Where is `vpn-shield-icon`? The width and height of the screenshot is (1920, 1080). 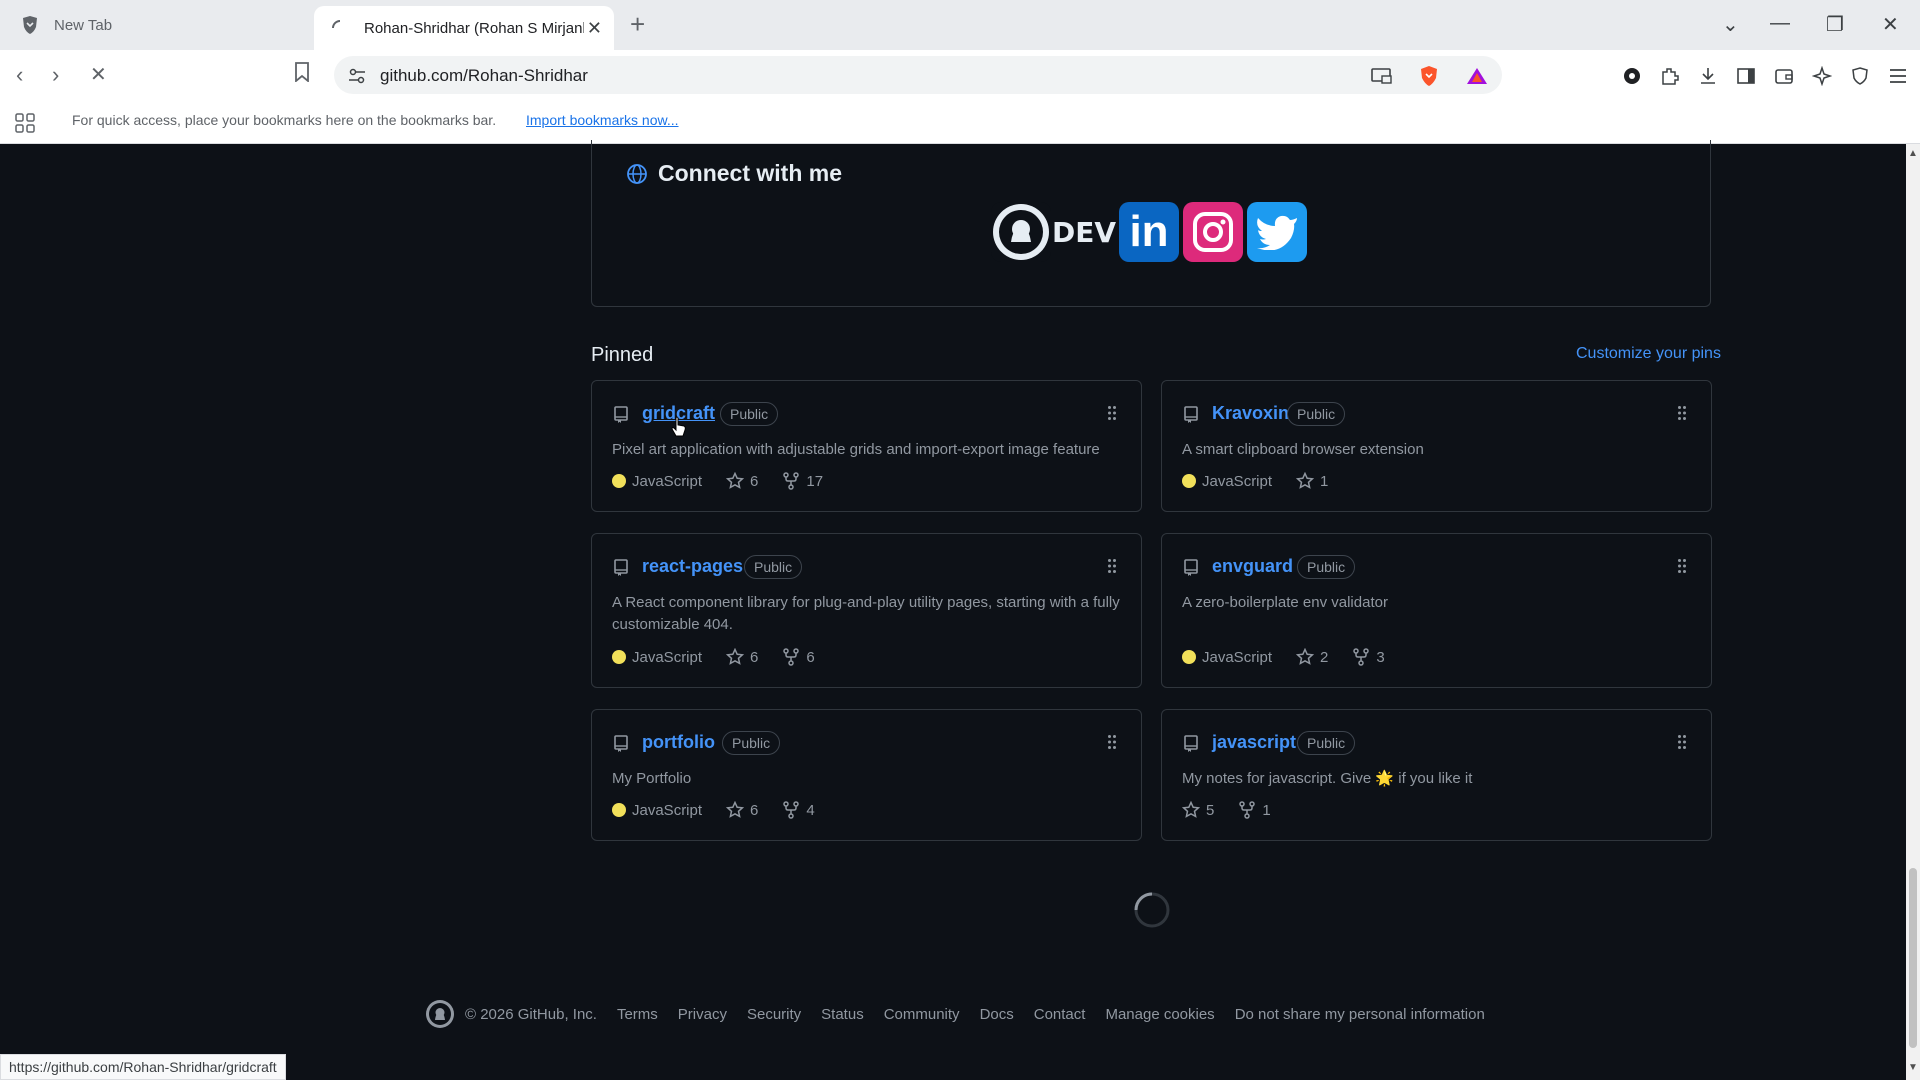 vpn-shield-icon is located at coordinates (1860, 76).